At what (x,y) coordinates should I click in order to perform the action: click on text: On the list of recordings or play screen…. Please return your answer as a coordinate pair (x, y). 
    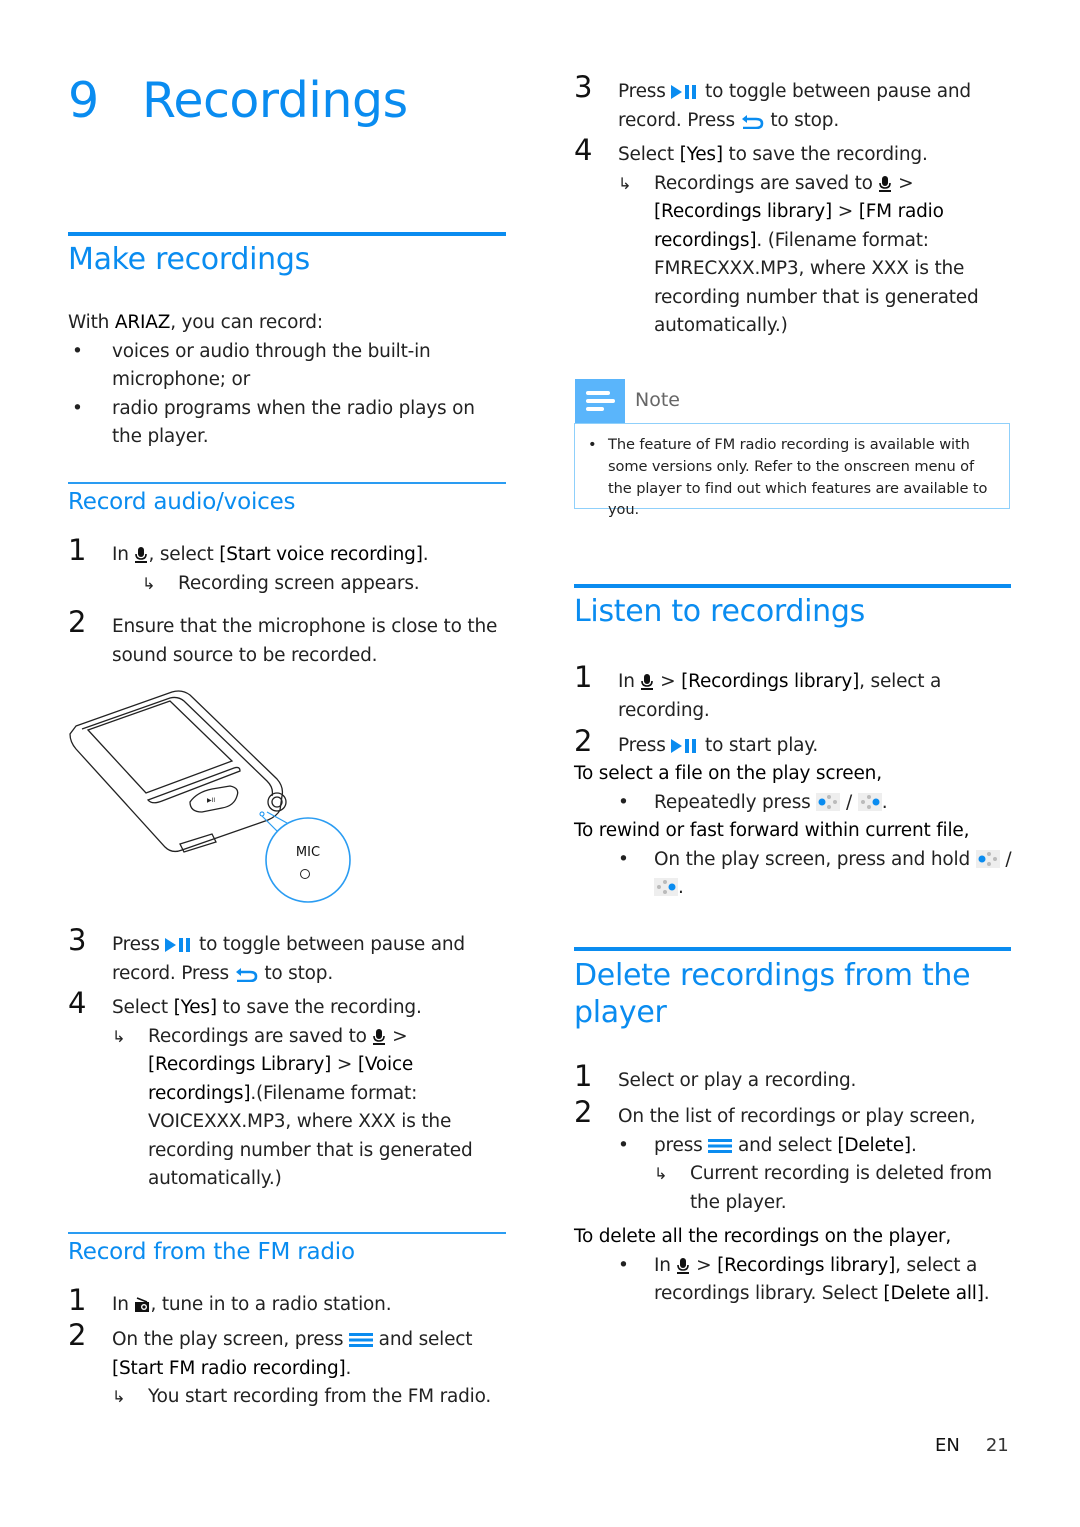
    Looking at the image, I should click on (797, 1116).